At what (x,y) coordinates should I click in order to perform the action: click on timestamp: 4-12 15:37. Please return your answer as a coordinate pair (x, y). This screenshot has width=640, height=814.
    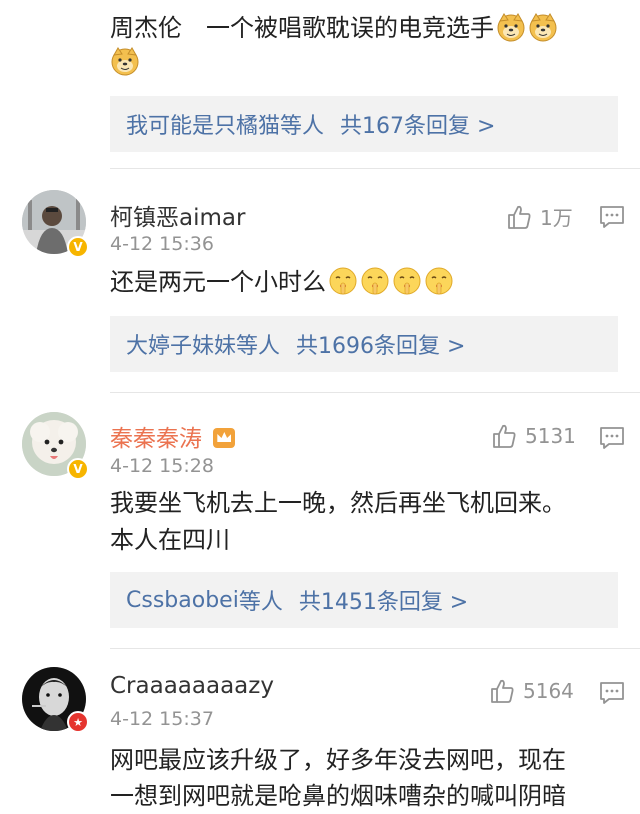
    Looking at the image, I should click on (162, 719).